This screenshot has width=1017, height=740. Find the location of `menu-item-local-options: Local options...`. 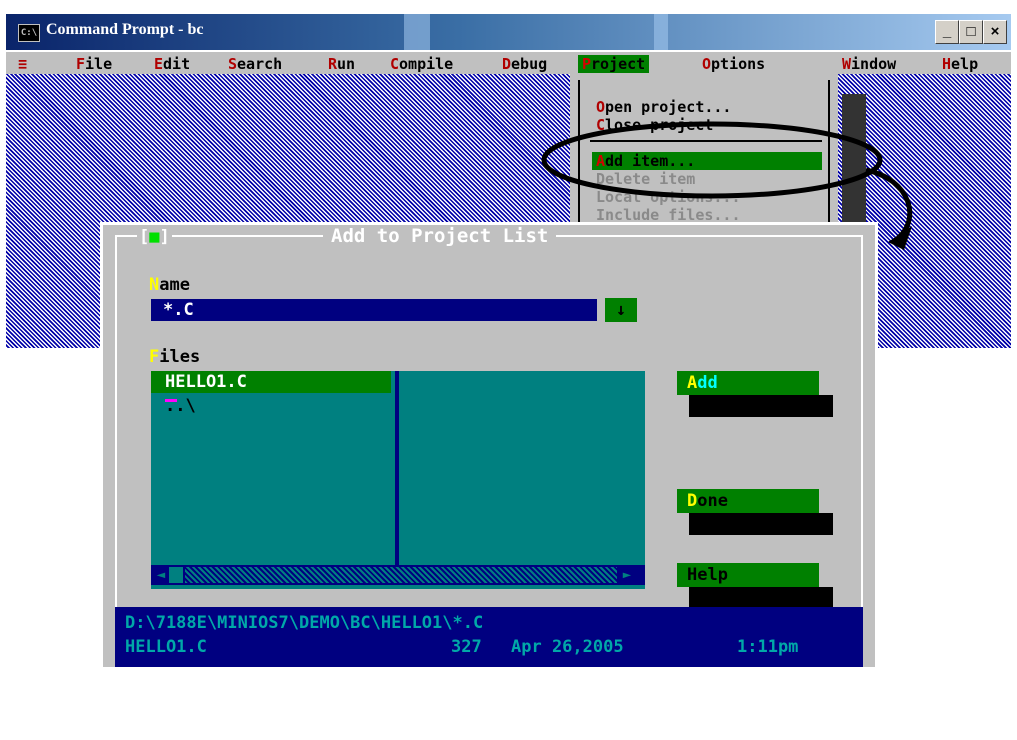

menu-item-local-options: Local options... is located at coordinates (668, 197).